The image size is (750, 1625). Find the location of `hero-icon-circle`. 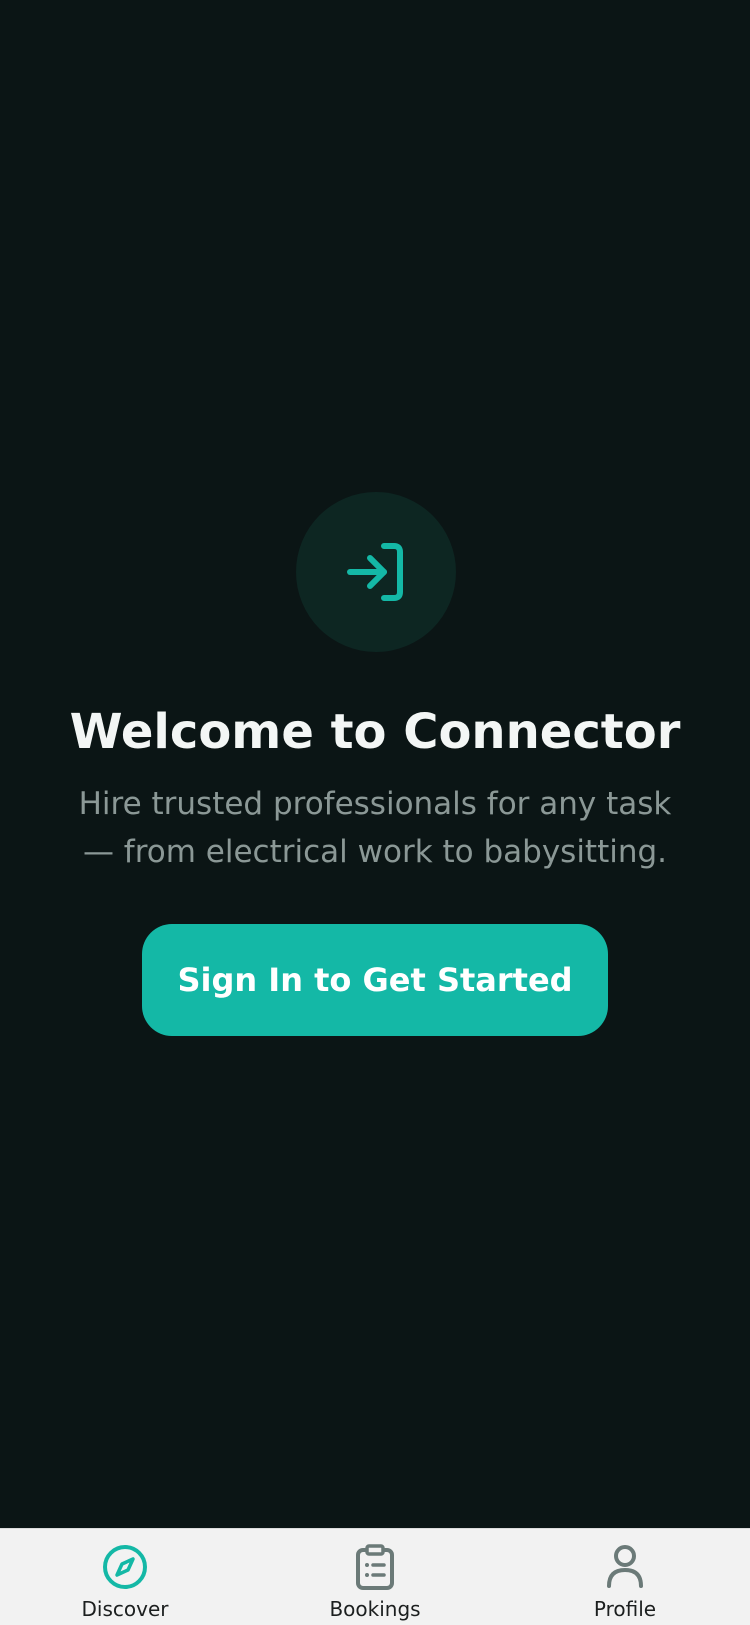

hero-icon-circle is located at coordinates (376, 572).